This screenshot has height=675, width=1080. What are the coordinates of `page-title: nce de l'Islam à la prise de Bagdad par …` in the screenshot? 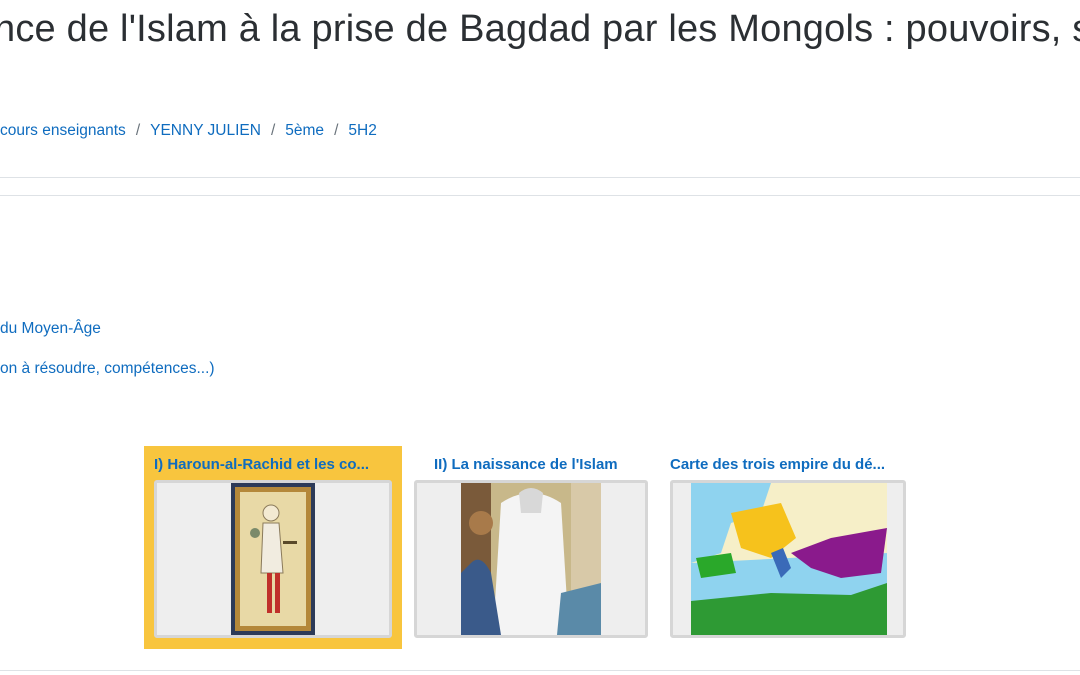 It's located at (540, 29).